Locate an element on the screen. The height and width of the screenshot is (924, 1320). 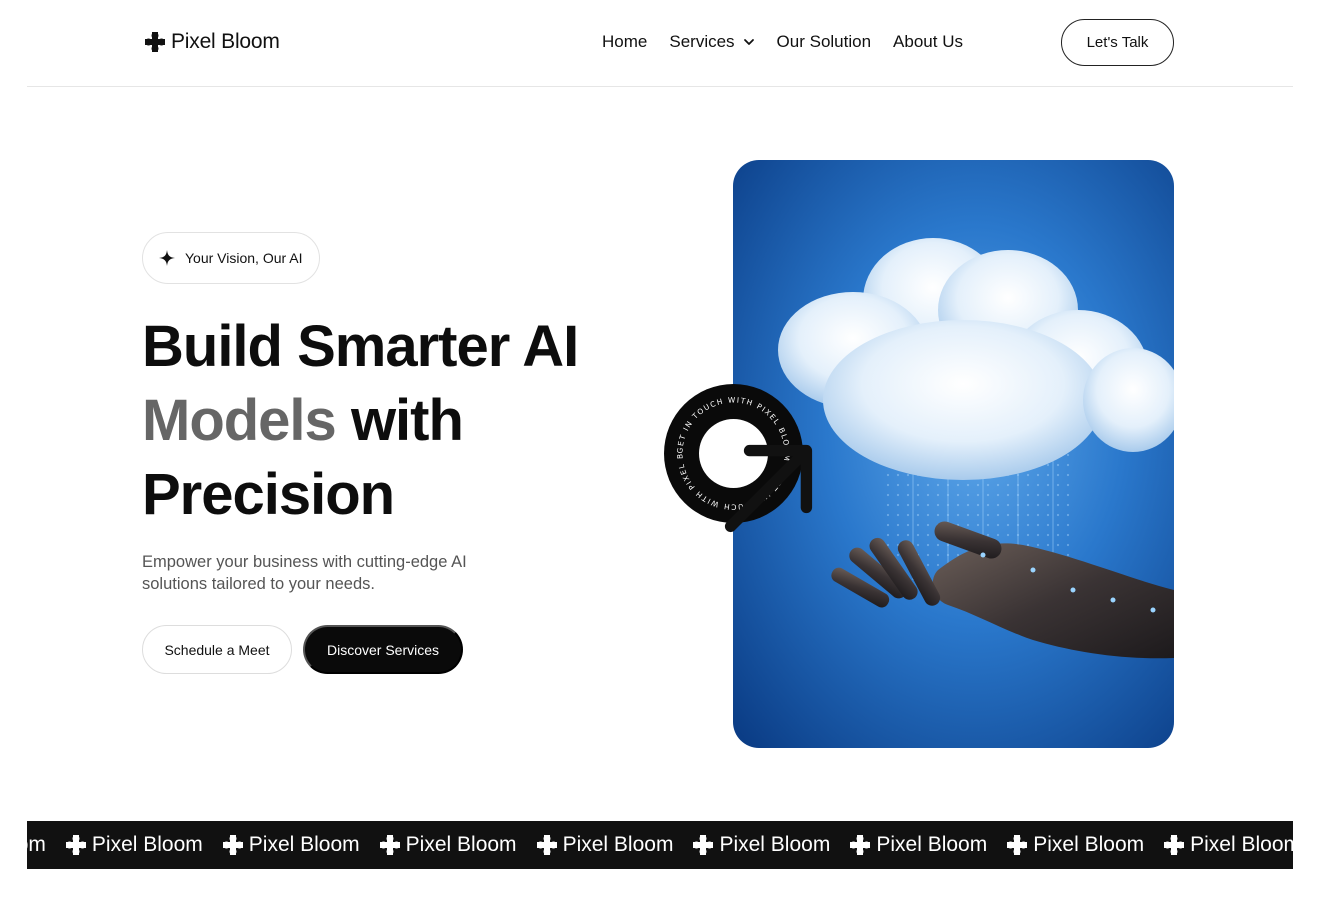
sparkle-icon is located at coordinates (167, 258).